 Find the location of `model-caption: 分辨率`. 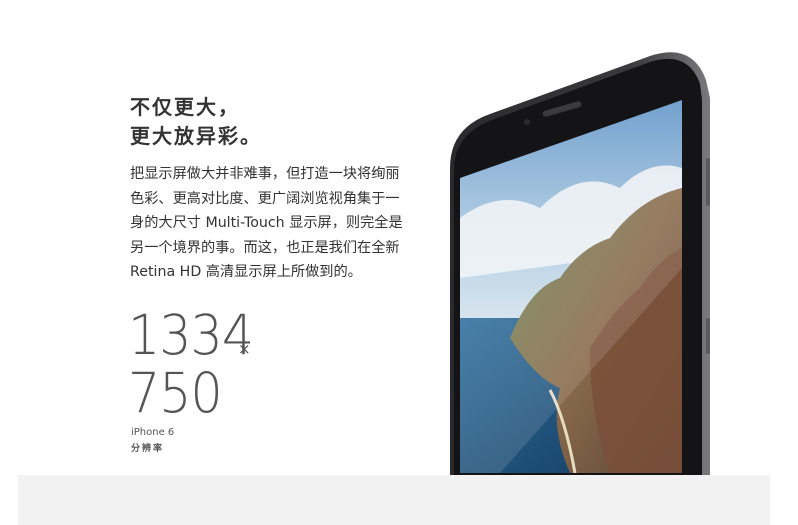

model-caption: 分辨率 is located at coordinates (148, 449).